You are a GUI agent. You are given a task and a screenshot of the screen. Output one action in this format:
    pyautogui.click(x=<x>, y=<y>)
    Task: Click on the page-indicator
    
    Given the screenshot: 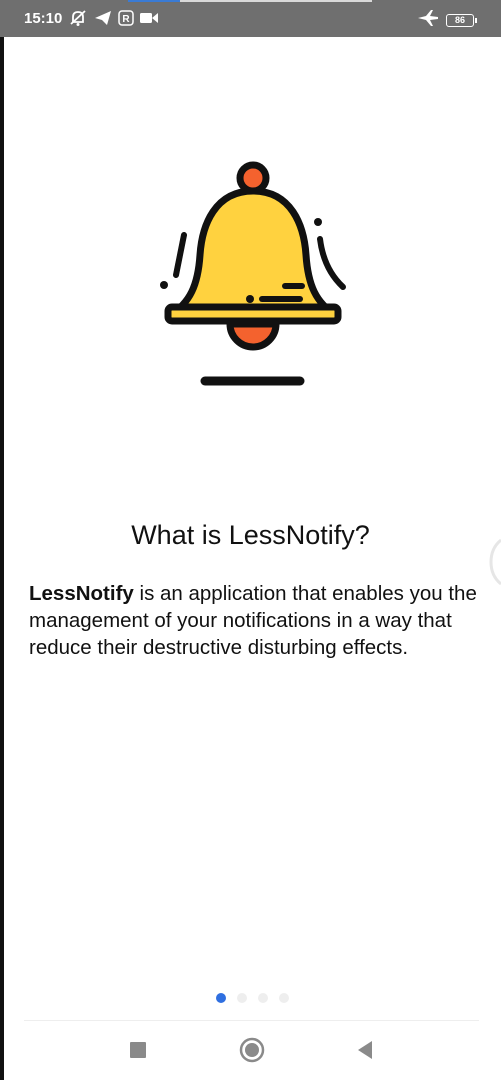 What is the action you would take?
    pyautogui.click(x=252, y=998)
    